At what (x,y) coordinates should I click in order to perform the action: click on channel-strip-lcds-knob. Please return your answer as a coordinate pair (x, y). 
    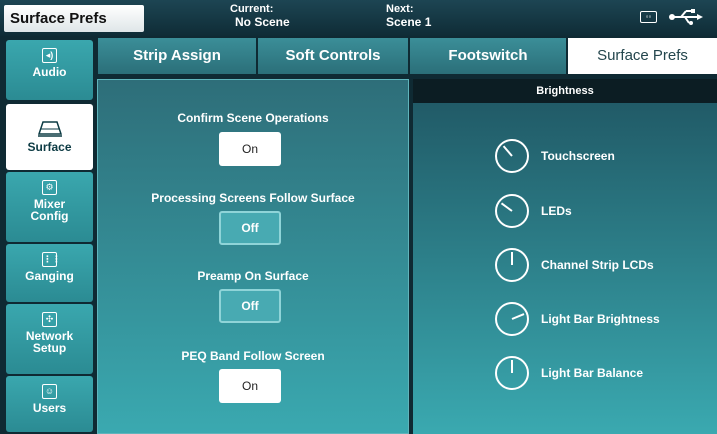
    Looking at the image, I should click on (512, 265).